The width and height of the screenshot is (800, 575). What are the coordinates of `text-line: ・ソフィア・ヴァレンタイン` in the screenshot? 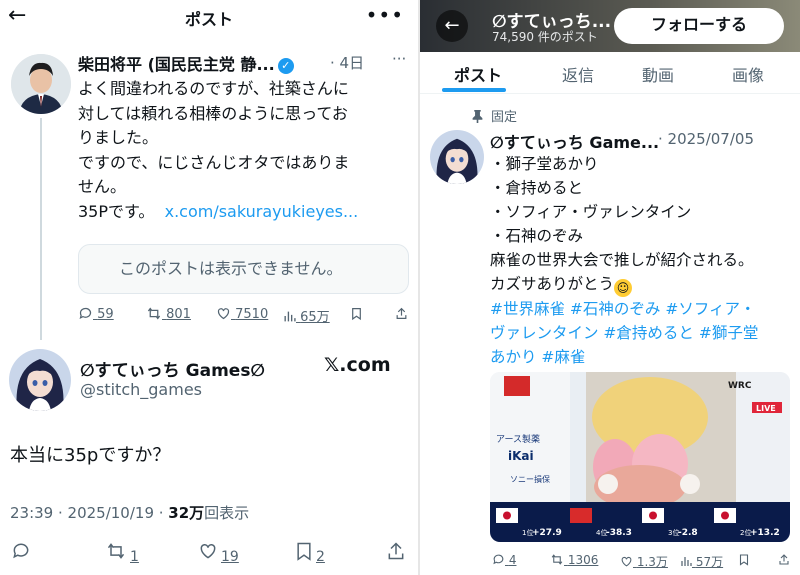 It's located at (591, 212).